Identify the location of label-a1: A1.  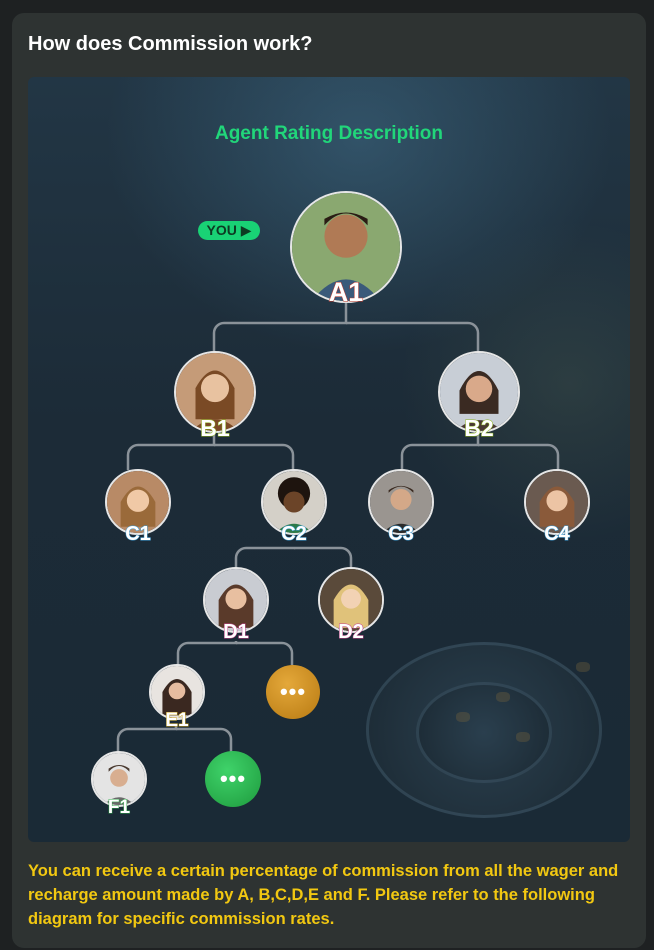
(346, 292).